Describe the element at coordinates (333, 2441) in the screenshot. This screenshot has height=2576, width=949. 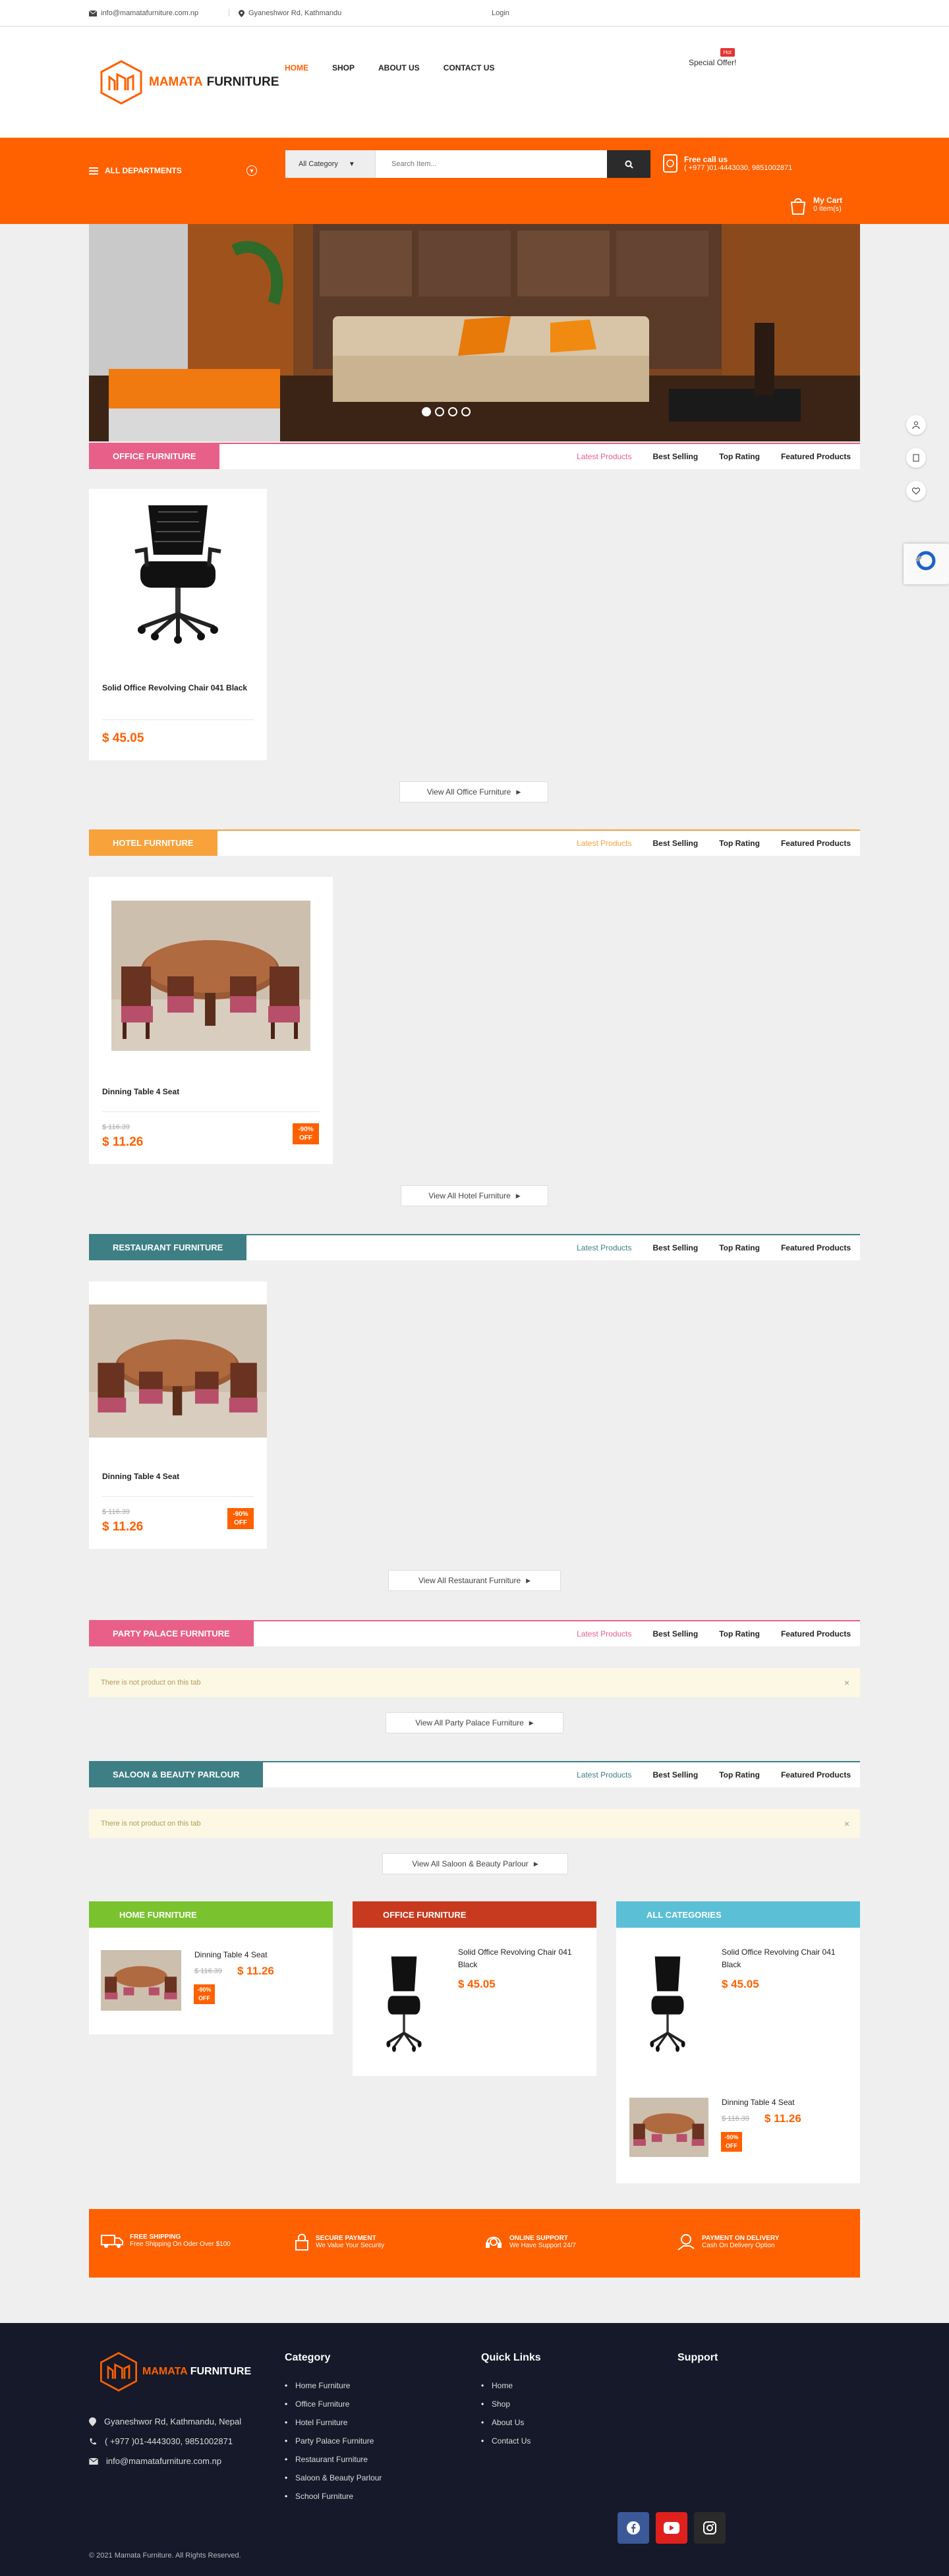
I see `footer-category-link: Party Palace Furniture` at that location.